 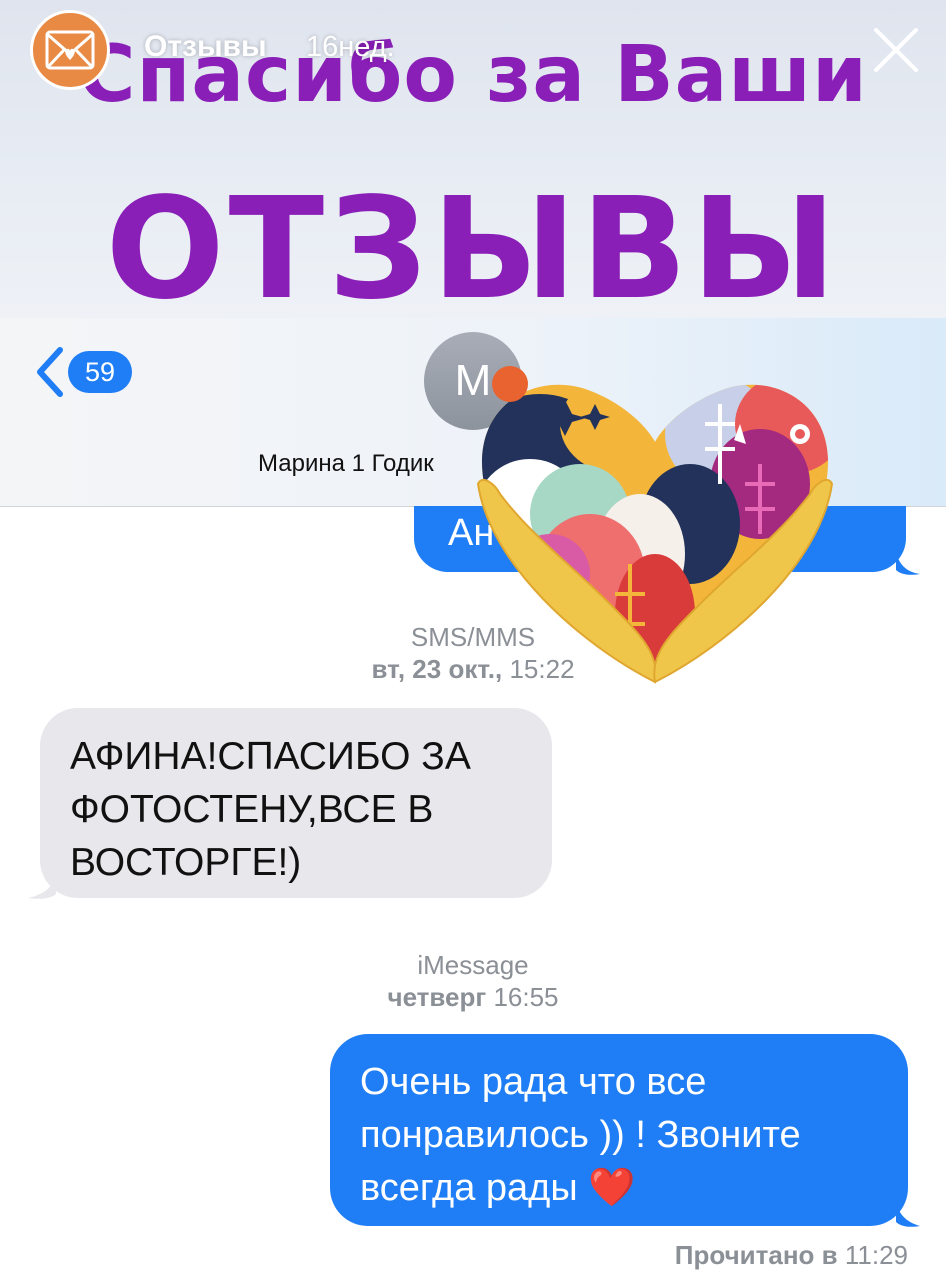 What do you see at coordinates (522, 997) in the screenshot?
I see `timestamp-time: 16:55` at bounding box center [522, 997].